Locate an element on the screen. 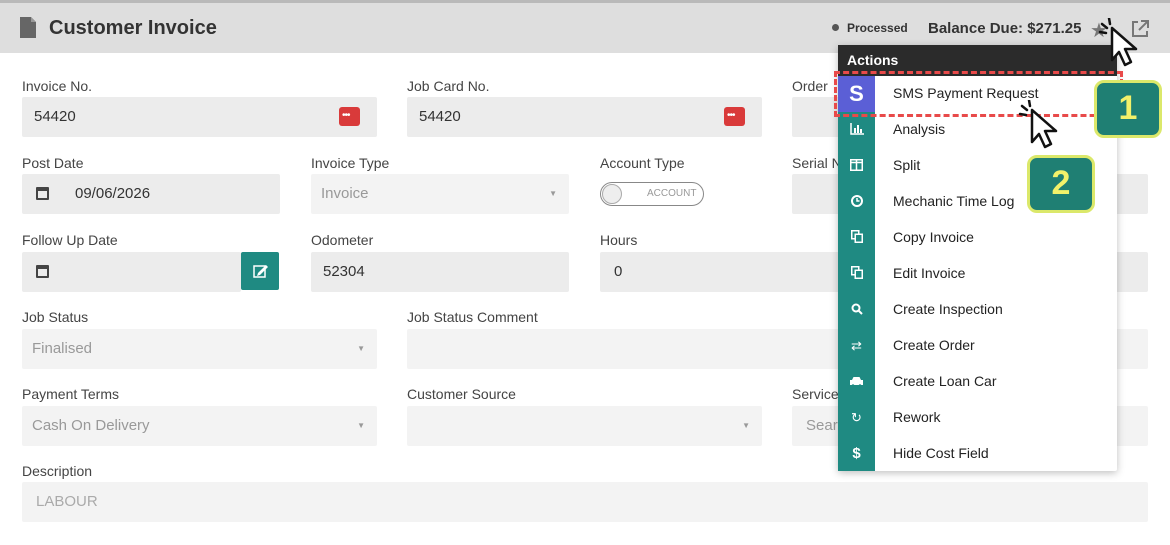  job-status-select: Finalised ▼ is located at coordinates (199, 349).